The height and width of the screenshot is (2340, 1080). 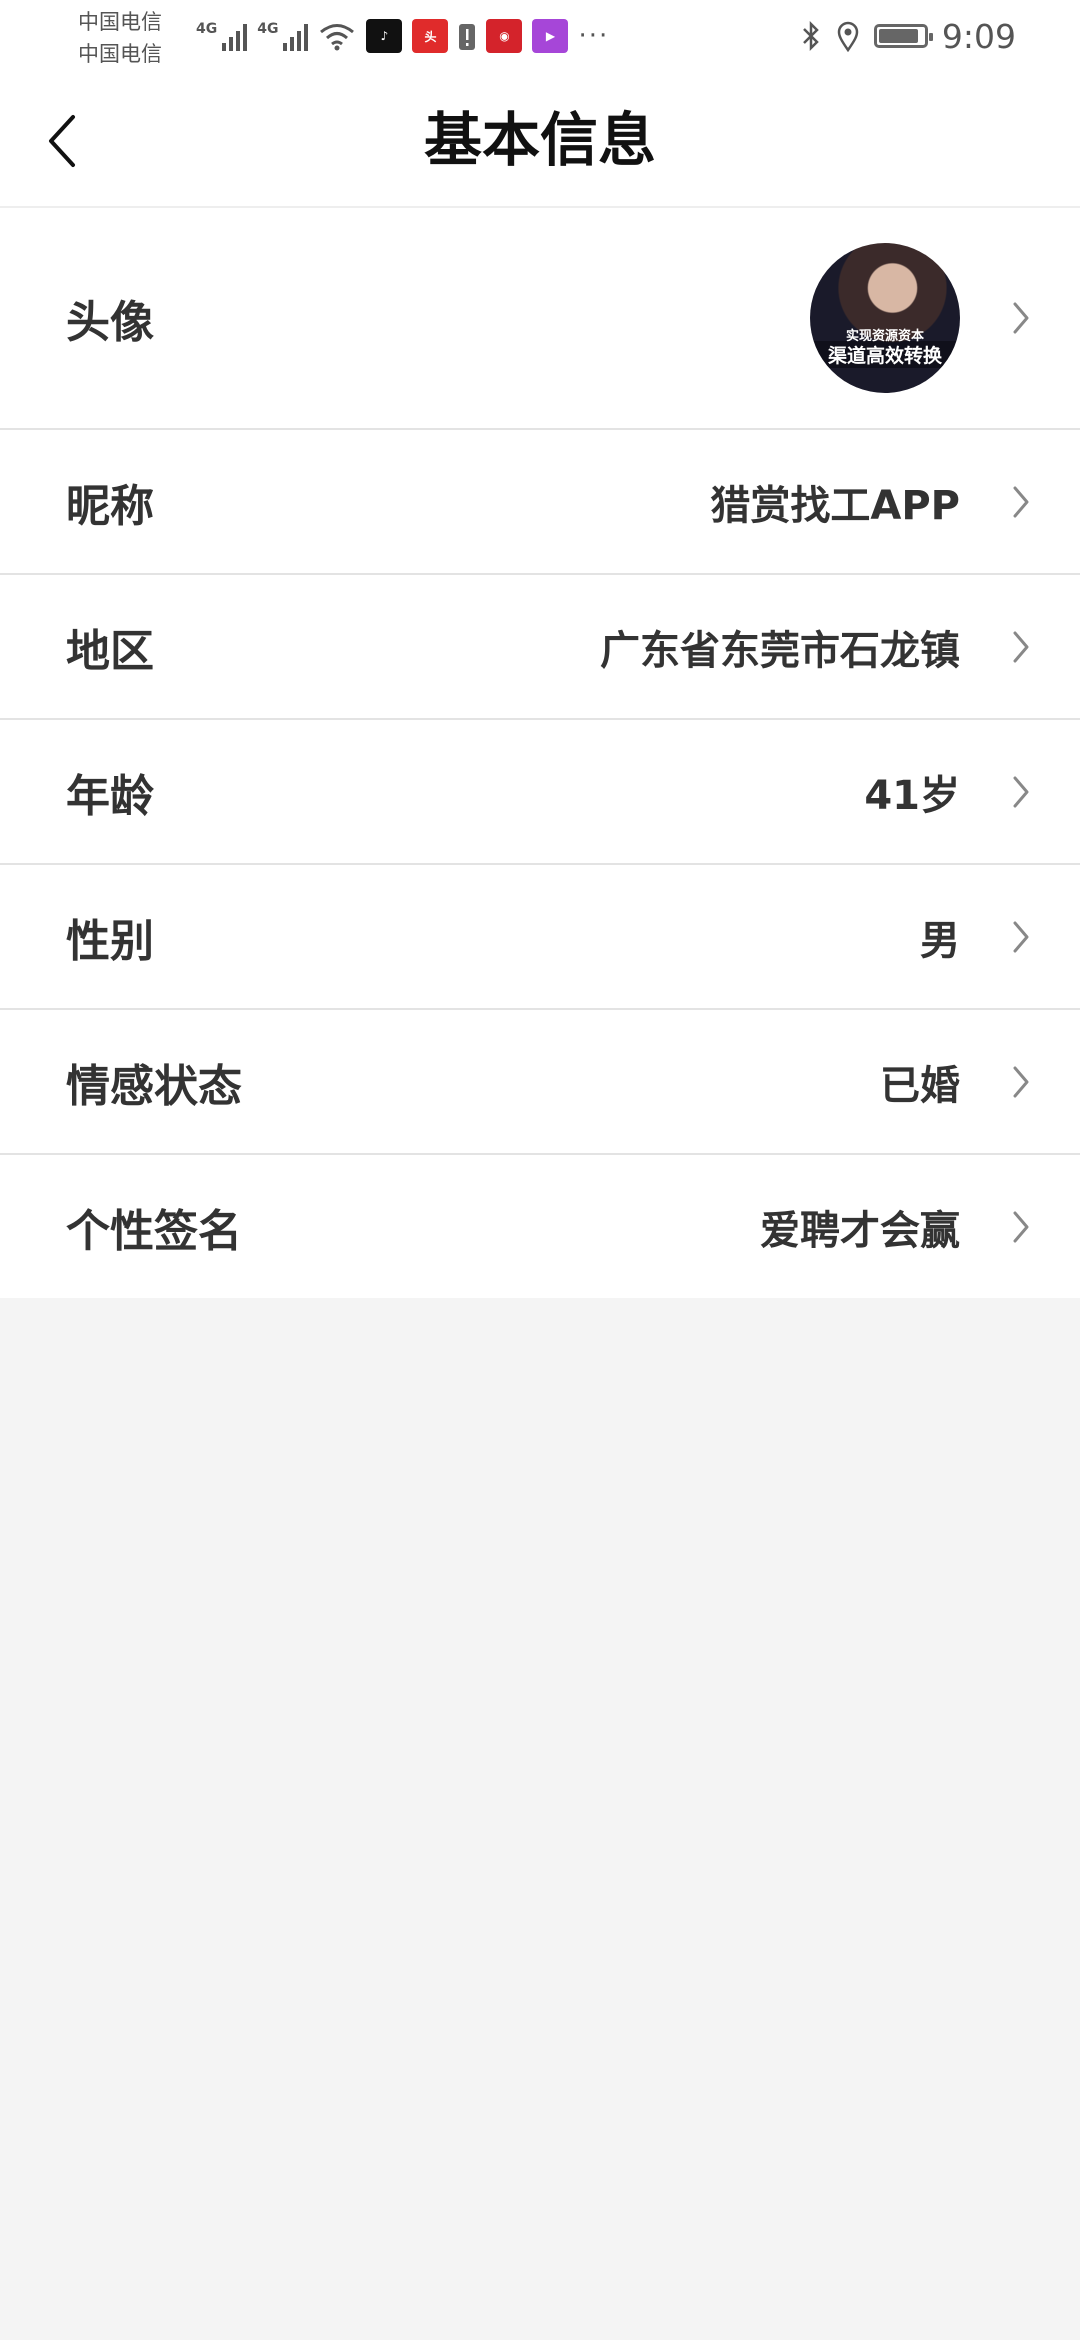 I want to click on avatar-caption-large: 渠道高效转换, so click(x=885, y=354).